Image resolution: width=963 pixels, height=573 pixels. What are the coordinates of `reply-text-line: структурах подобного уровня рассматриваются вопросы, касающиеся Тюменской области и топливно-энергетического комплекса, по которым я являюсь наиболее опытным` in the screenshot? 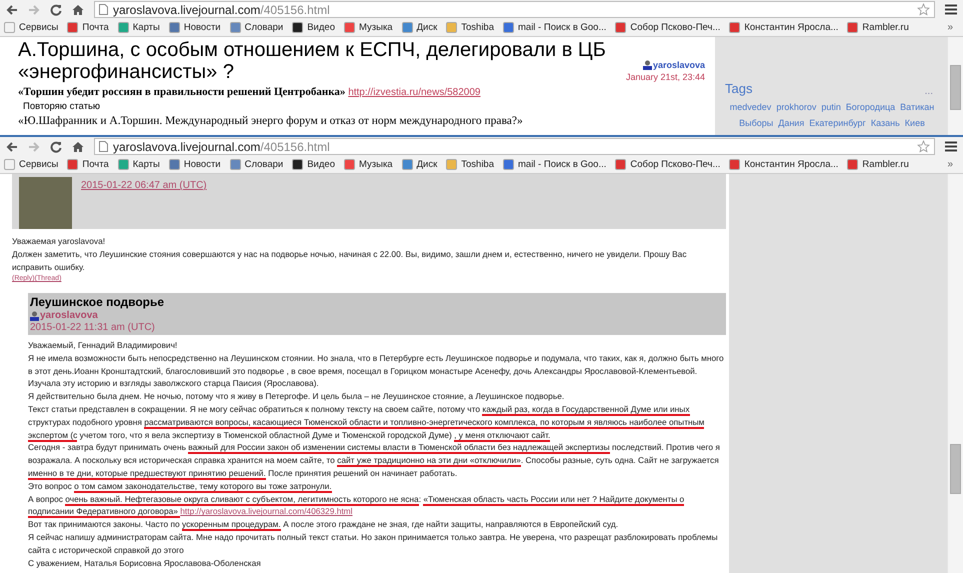 It's located at (367, 422).